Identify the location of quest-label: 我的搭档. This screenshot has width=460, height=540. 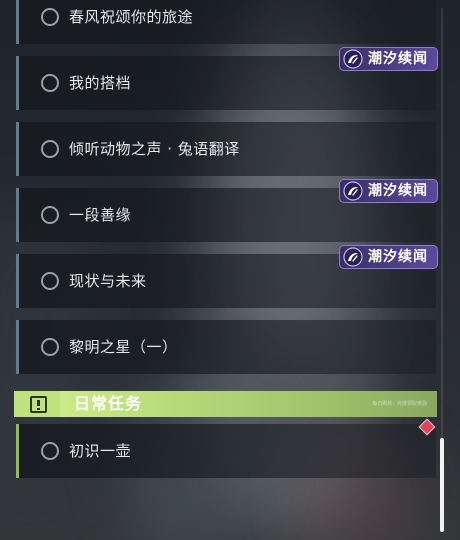
(100, 83).